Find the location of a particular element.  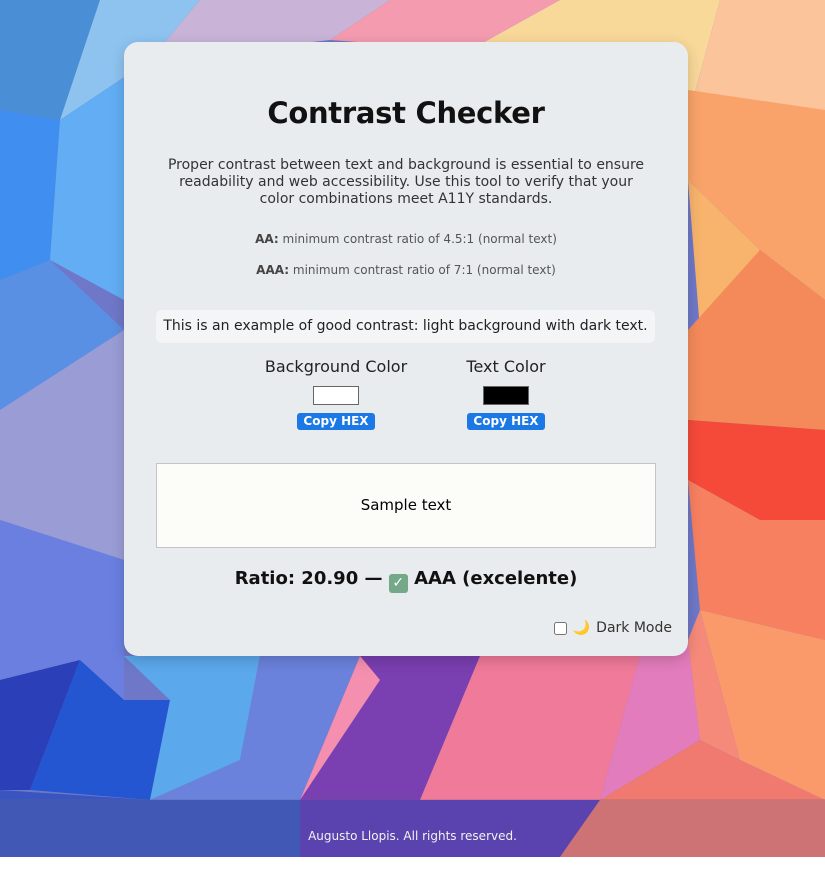

sample-preview: Sample text is located at coordinates (406, 505).